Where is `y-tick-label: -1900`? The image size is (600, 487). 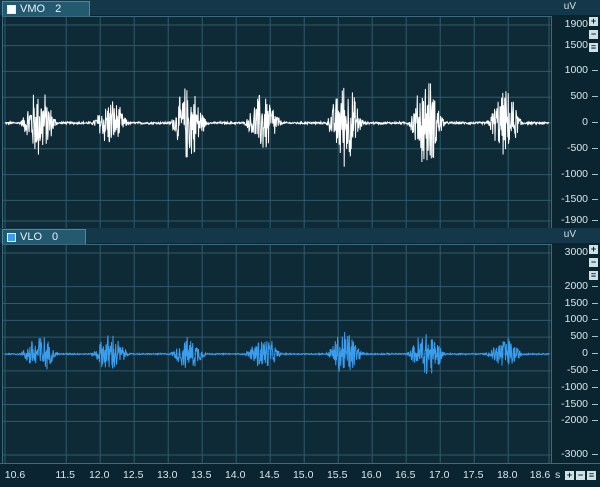 y-tick-label: -1900 is located at coordinates (579, 220).